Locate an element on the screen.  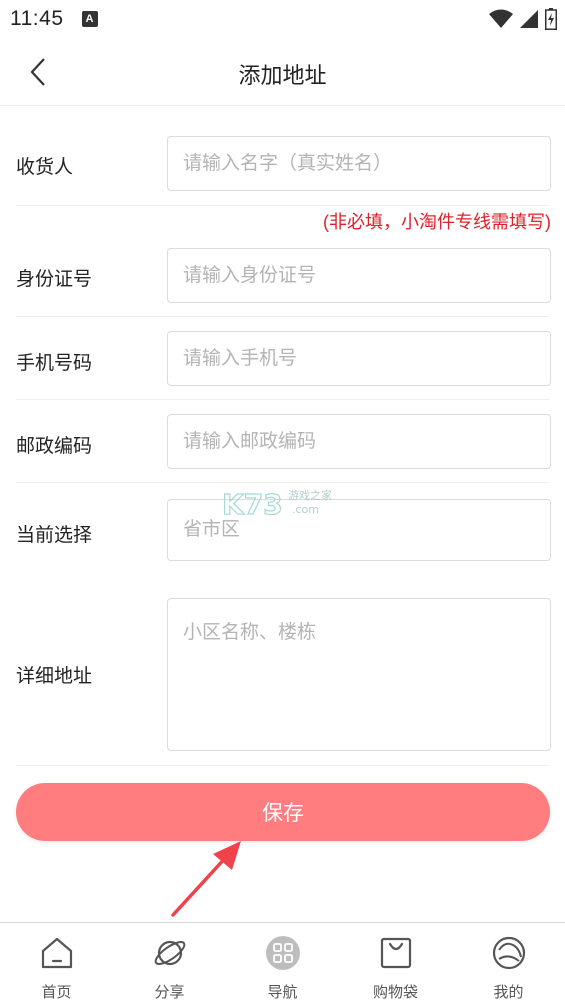
back-button is located at coordinates (38, 72).